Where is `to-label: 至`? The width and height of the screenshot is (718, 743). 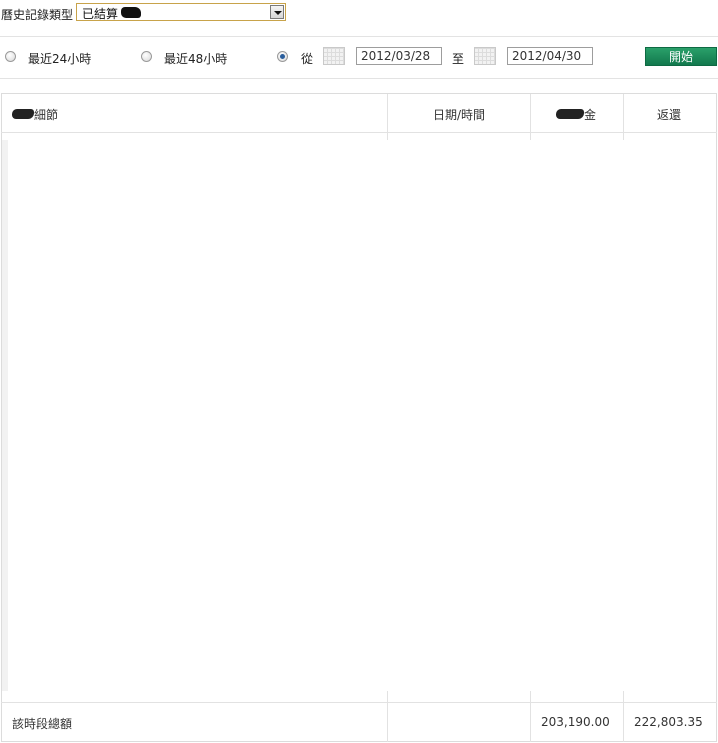
to-label: 至 is located at coordinates (458, 59).